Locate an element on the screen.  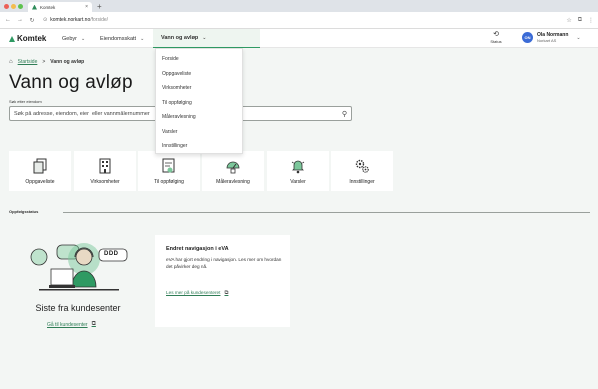
lock-icon: ⊙ is located at coordinates (45, 20).